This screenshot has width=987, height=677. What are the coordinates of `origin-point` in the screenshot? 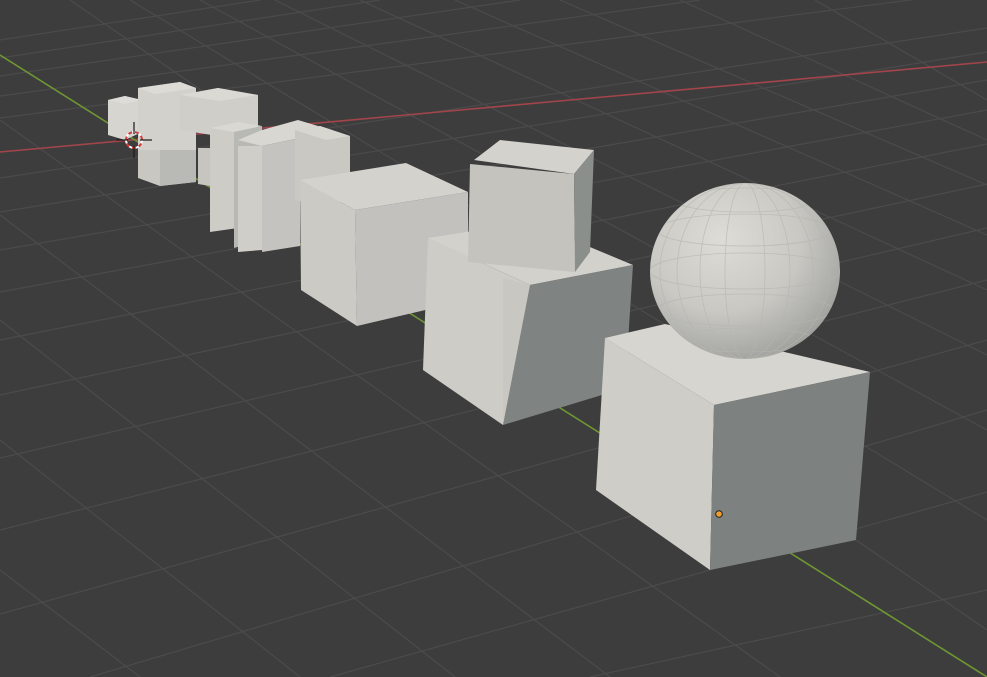 It's located at (719, 514).